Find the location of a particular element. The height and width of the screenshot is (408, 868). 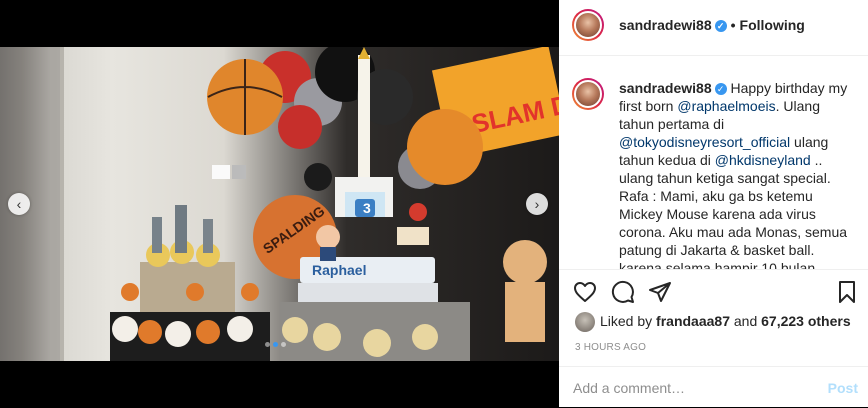

author-avatar is located at coordinates (588, 25).